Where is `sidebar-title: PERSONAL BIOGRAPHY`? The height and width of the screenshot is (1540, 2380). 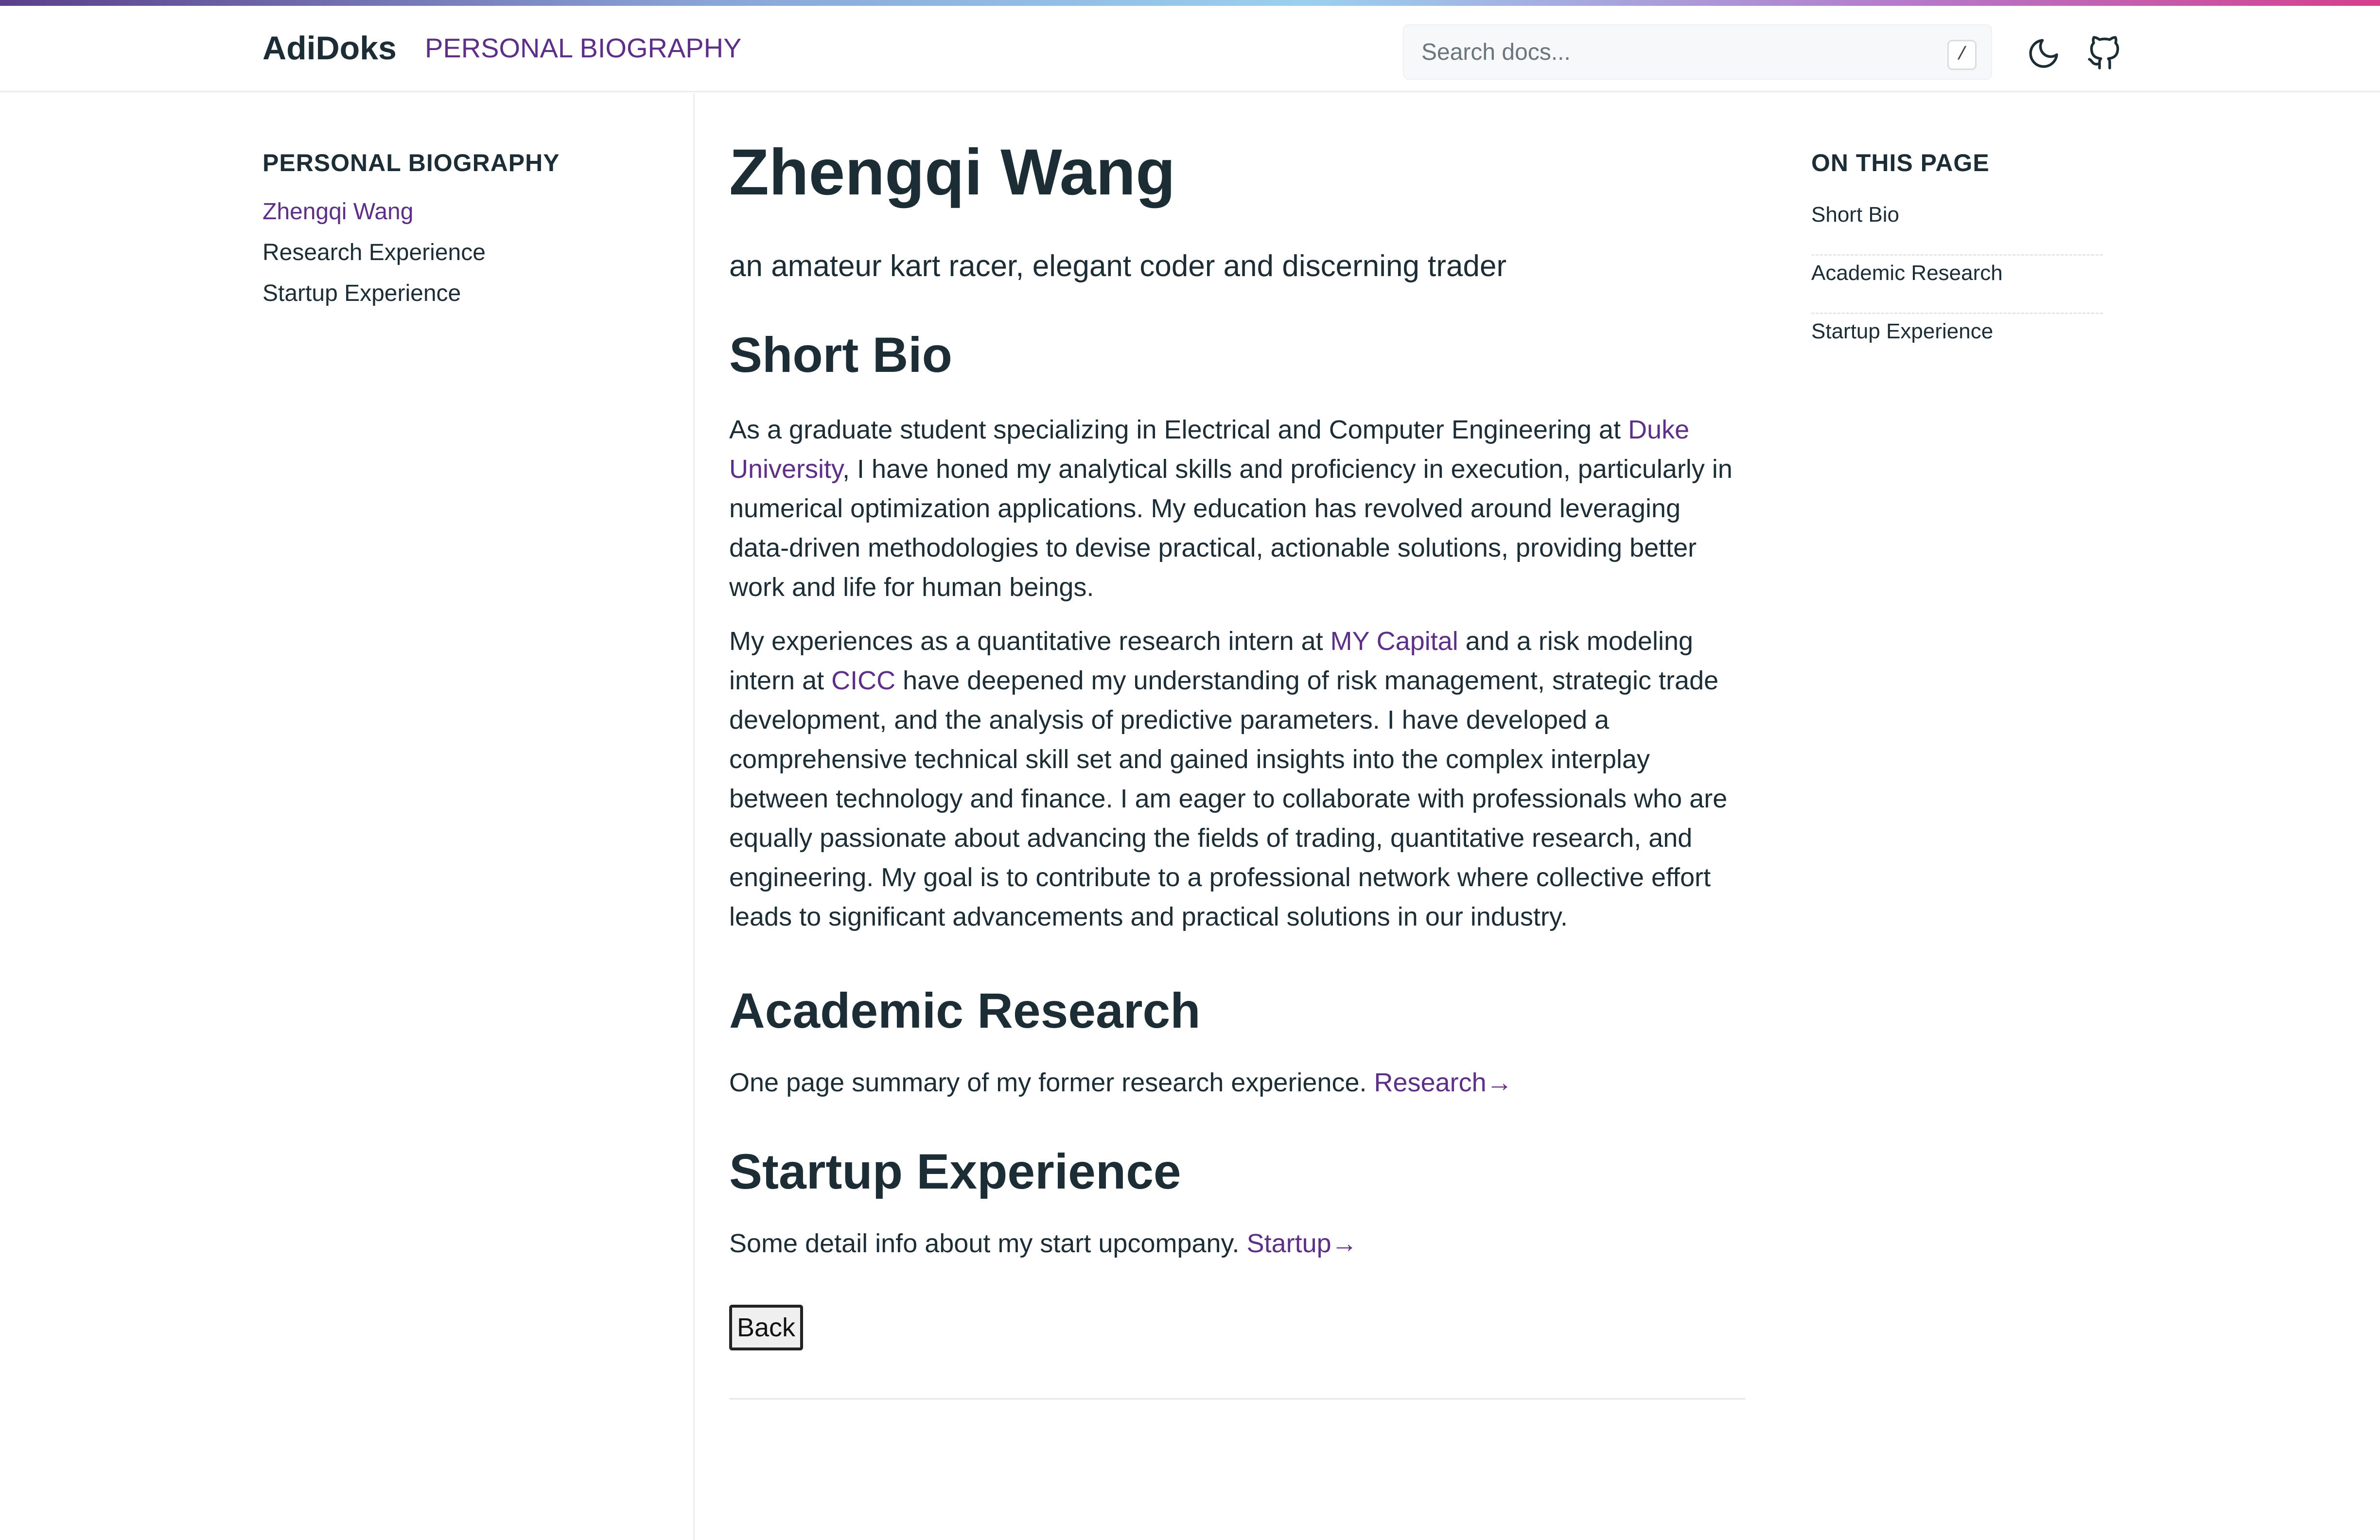 sidebar-title: PERSONAL BIOGRAPHY is located at coordinates (411, 162).